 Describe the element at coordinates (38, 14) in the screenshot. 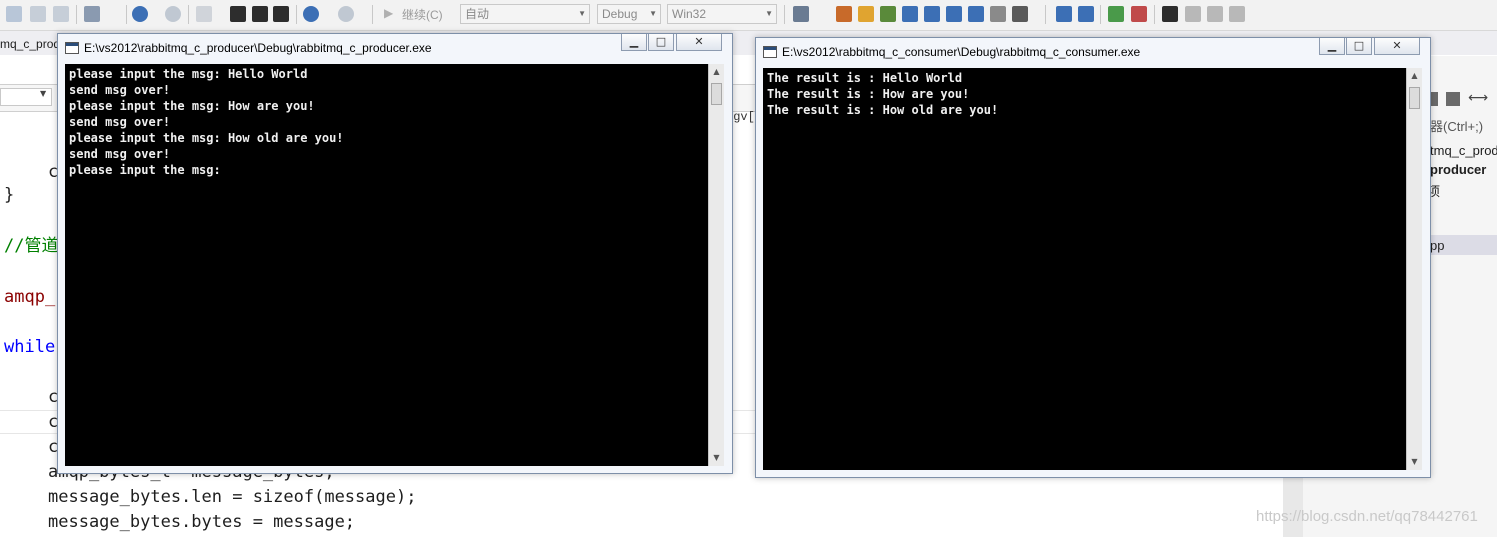

I see `navigate-forward-icon` at that location.